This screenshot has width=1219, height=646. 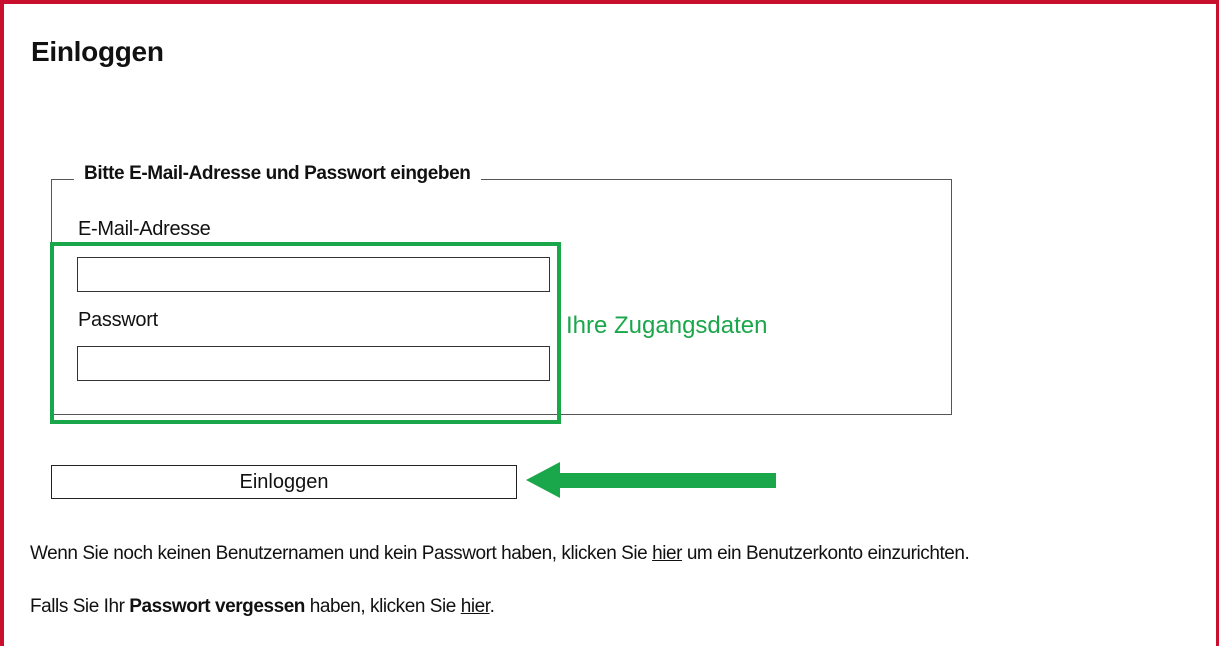 What do you see at coordinates (118, 320) in the screenshot?
I see `password-label: Passwort` at bounding box center [118, 320].